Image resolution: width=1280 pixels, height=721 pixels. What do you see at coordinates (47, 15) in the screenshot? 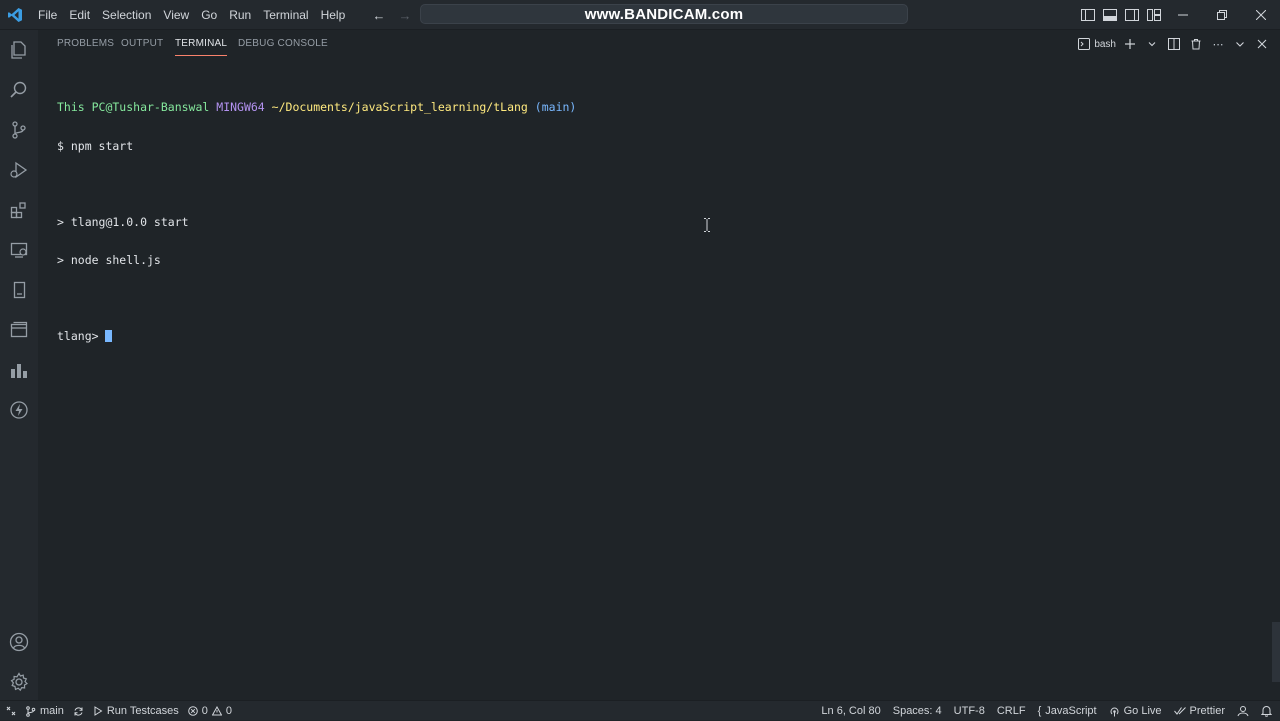
I see `menu-file: File` at bounding box center [47, 15].